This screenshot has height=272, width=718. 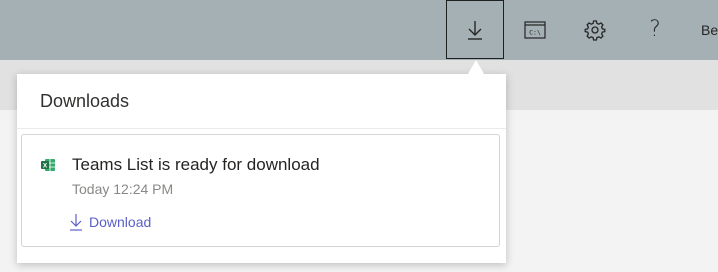 I want to click on command-prompt-icon: C:\, so click(x=535, y=29).